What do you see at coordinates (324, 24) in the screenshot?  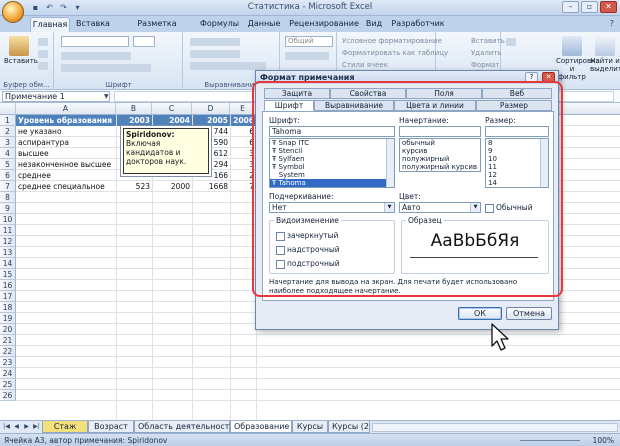 I see `tab-review: Рецензирование` at bounding box center [324, 24].